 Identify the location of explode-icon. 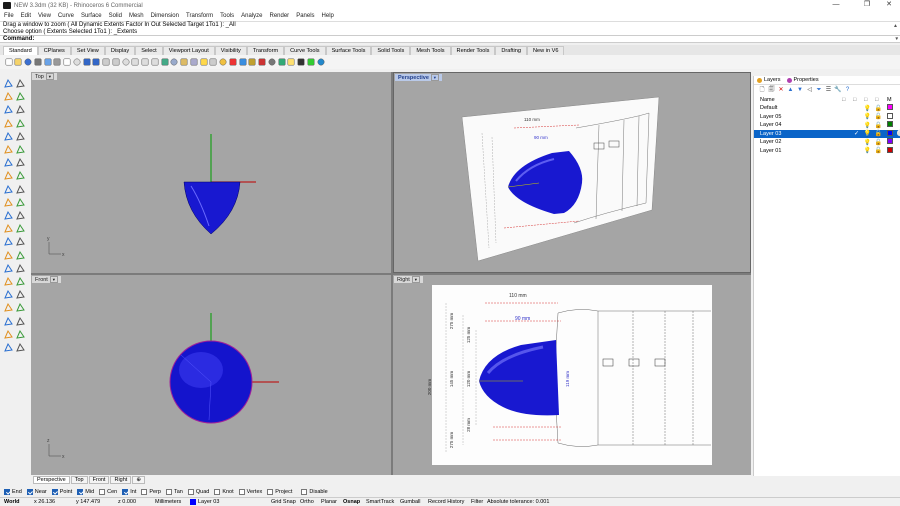
(20, 268).